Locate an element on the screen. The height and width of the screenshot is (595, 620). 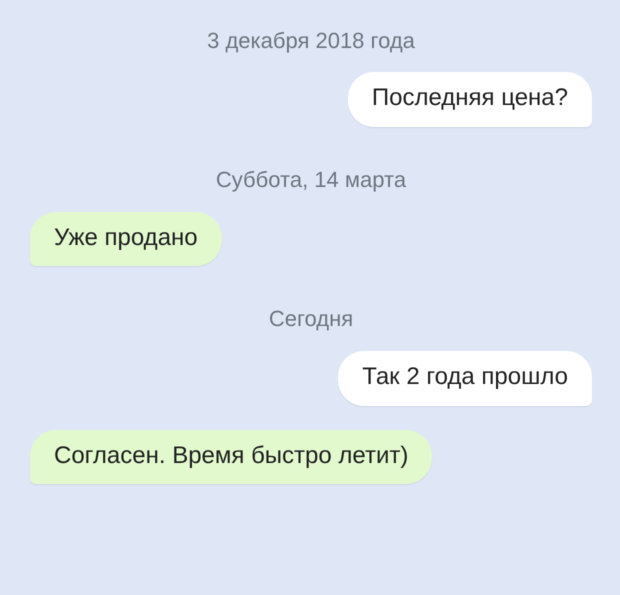
incoming-message: Согласен. Время быстро летит) is located at coordinates (231, 457).